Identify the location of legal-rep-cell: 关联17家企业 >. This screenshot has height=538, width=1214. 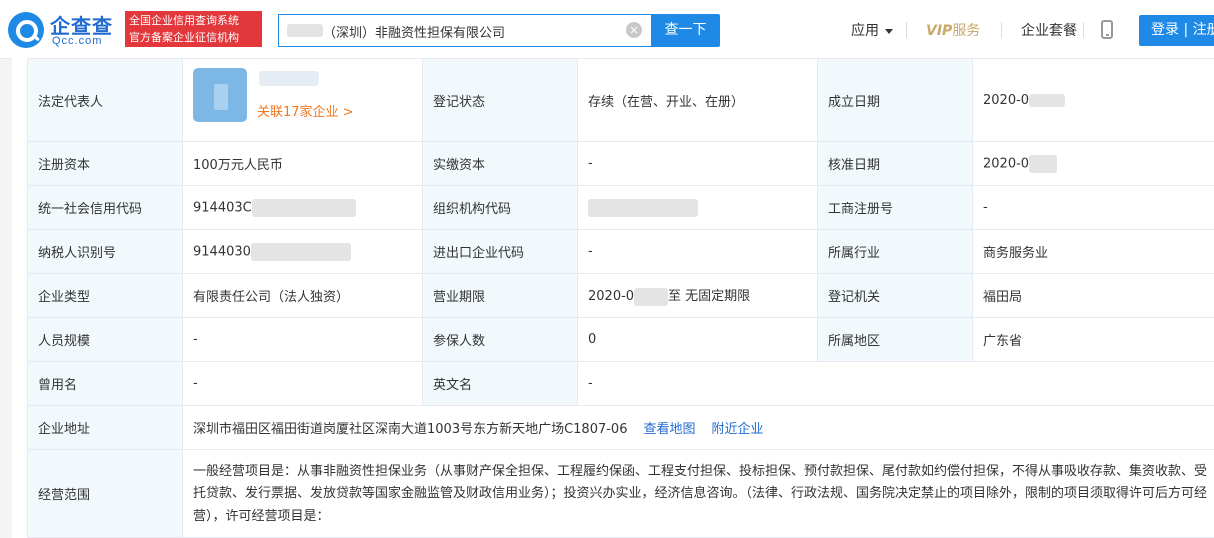
(302, 100).